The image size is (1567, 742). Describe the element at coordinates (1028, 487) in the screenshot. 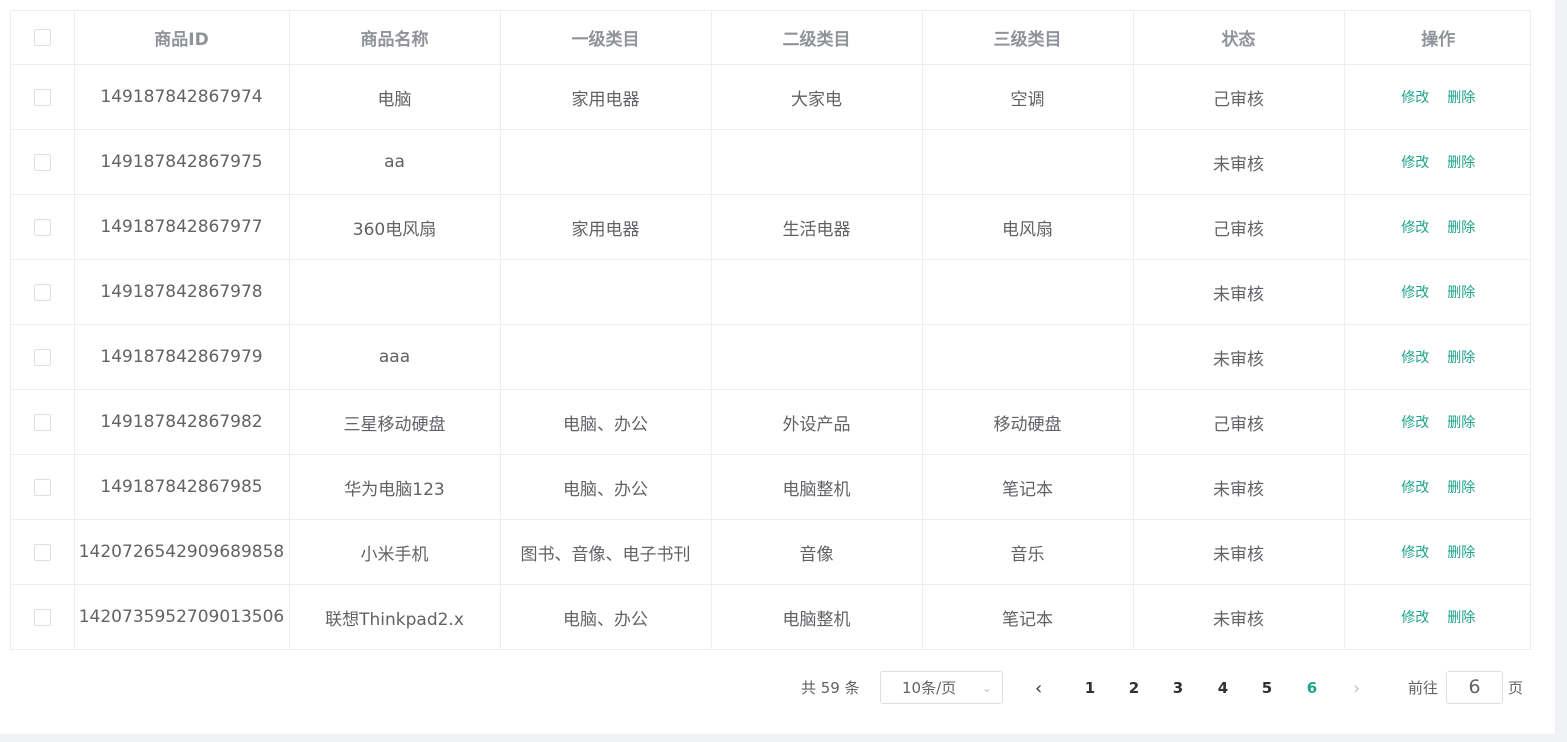

I see `cell-category-3: 笔记本` at that location.